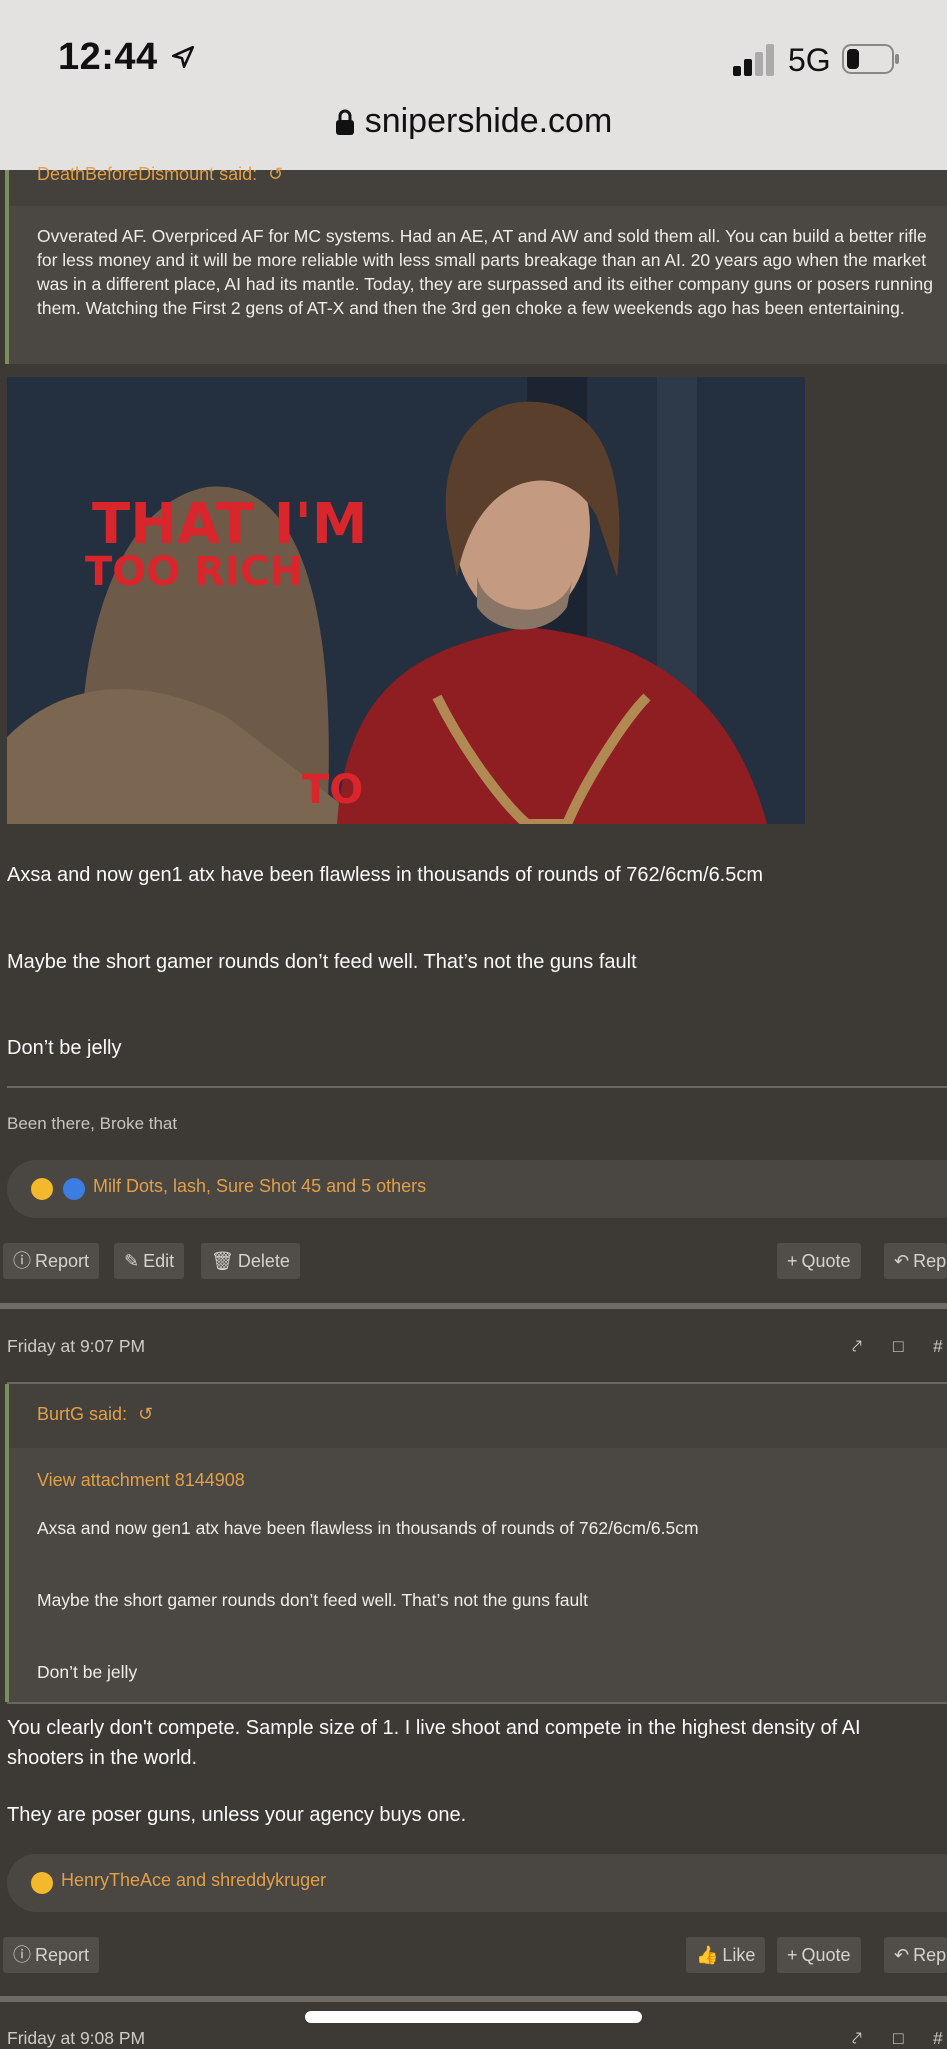 The width and height of the screenshot is (947, 2049). Describe the element at coordinates (222, 1261) in the screenshot. I see `trash-icon: 🗑` at that location.